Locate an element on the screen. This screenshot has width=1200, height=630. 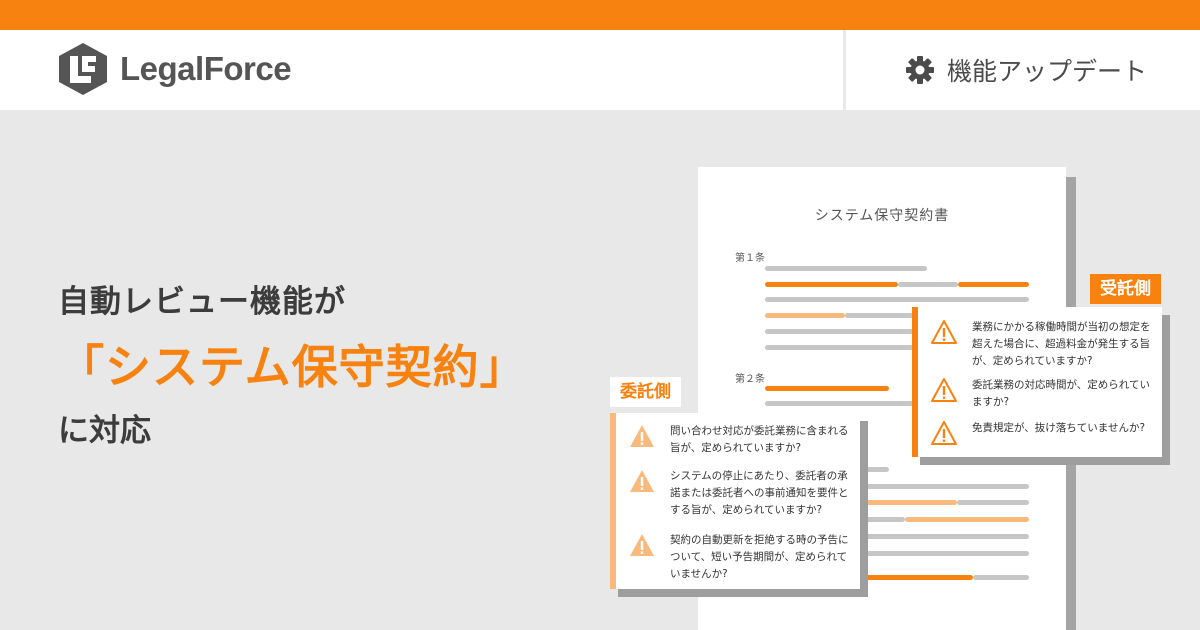
clause-1-label: 第１条 is located at coordinates (750, 258).